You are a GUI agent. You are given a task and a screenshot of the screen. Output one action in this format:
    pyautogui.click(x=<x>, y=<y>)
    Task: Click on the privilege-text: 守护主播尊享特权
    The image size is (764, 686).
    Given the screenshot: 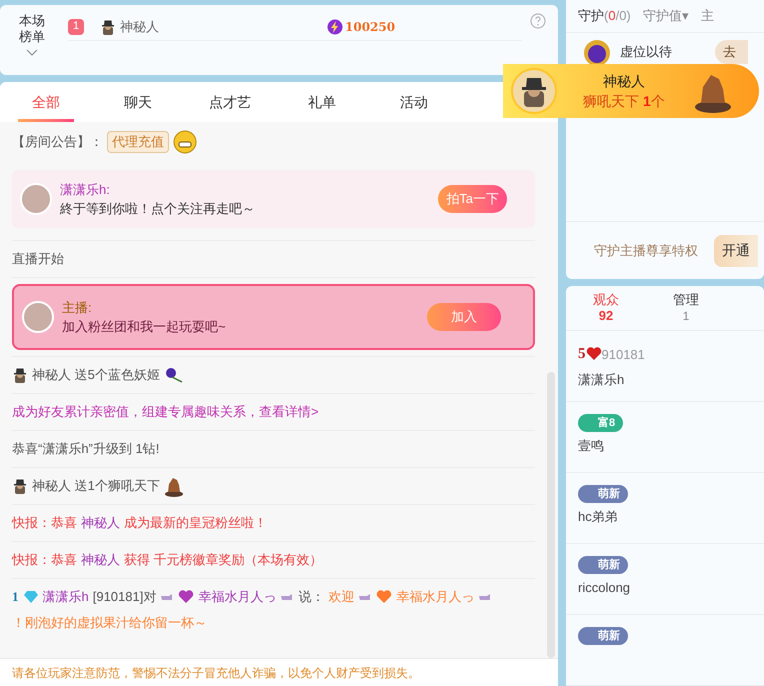 What is the action you would take?
    pyautogui.click(x=646, y=251)
    